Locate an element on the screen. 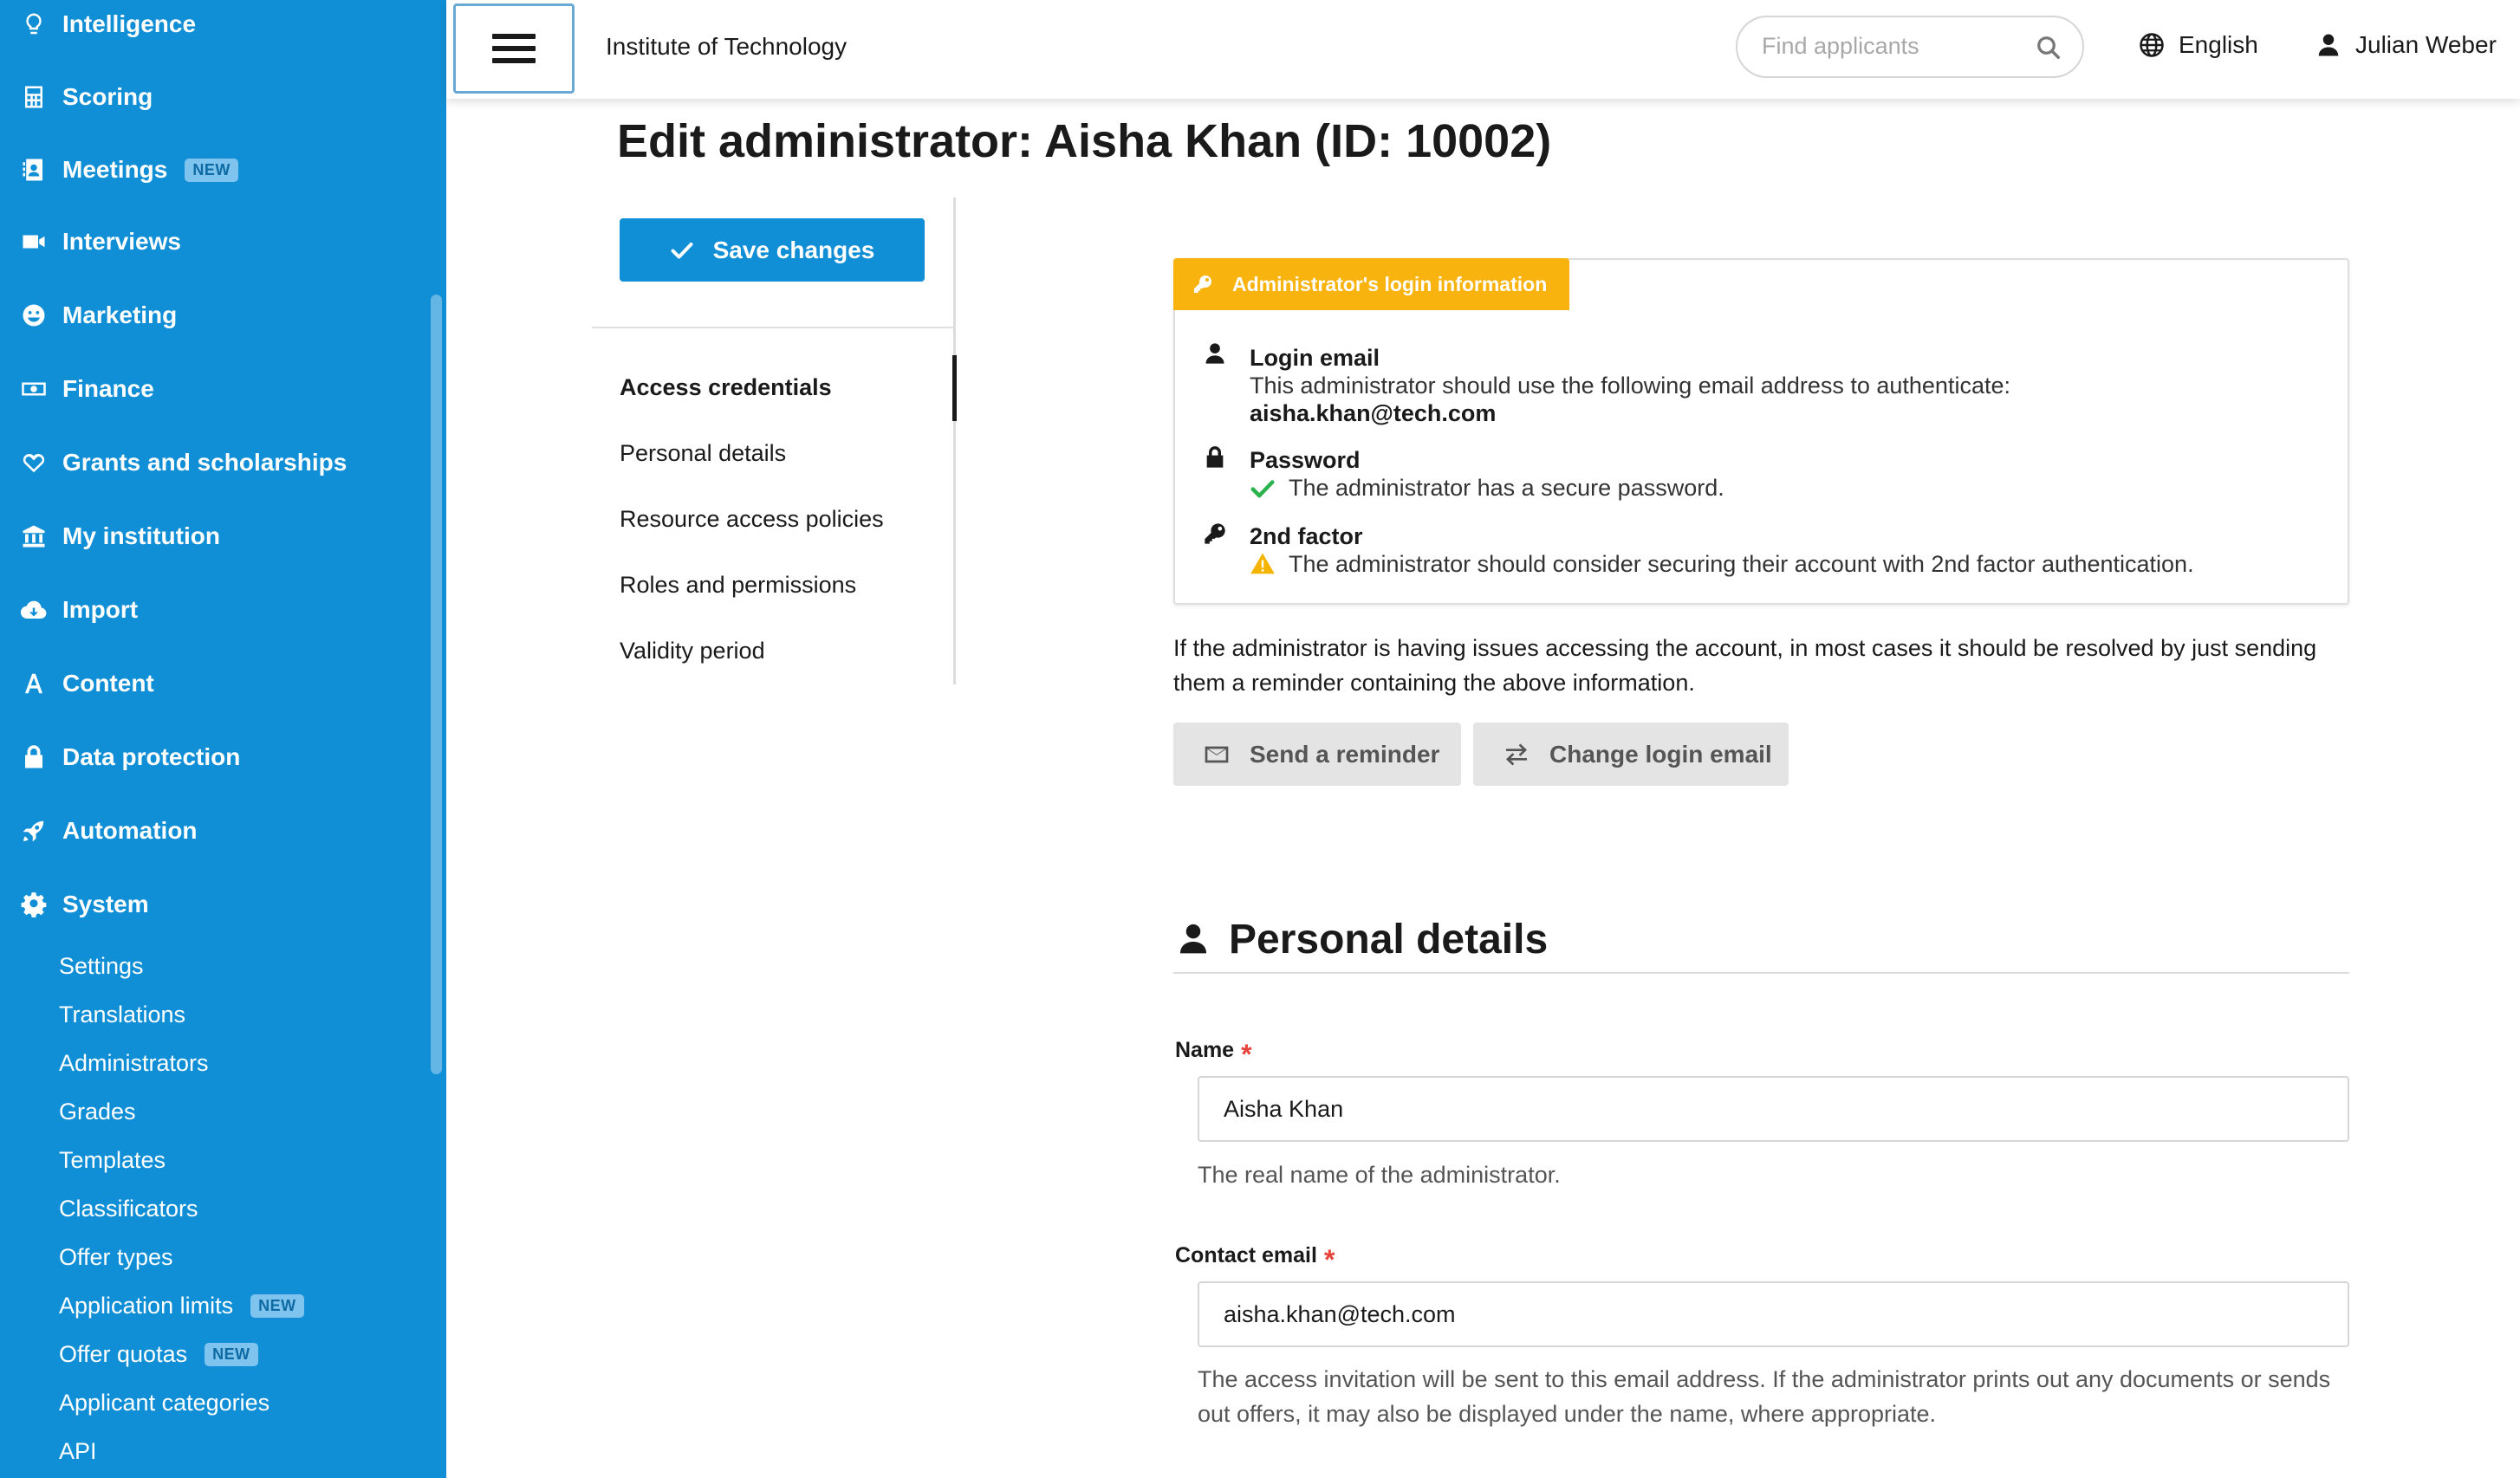  name-label-text: Name is located at coordinates (1205, 1050).